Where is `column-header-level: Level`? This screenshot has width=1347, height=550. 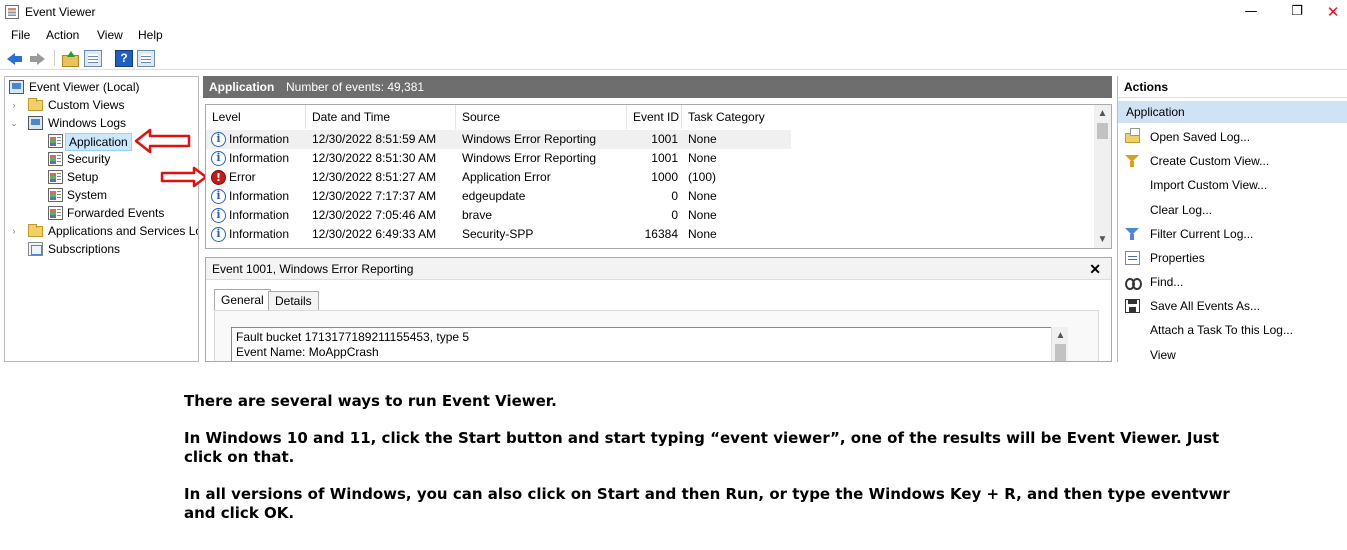 column-header-level: Level is located at coordinates (256, 117).